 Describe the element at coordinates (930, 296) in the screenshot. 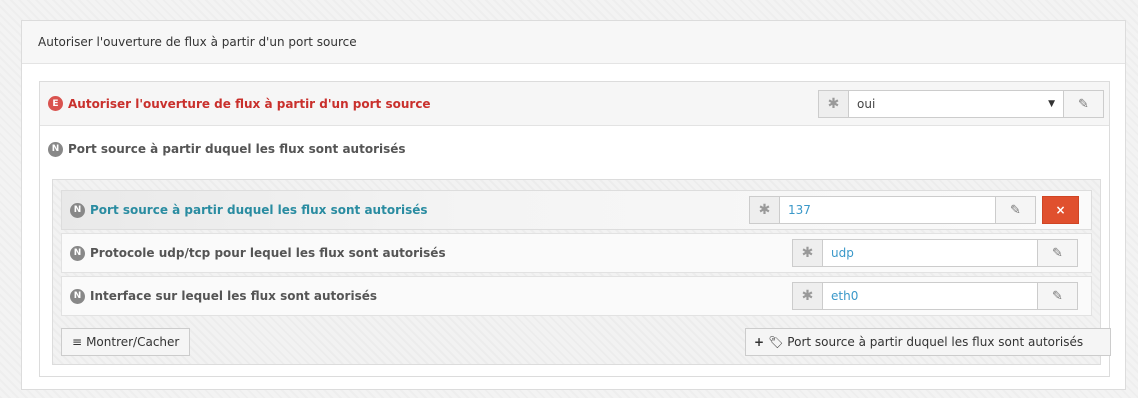

I see `interface-input: eth0` at that location.